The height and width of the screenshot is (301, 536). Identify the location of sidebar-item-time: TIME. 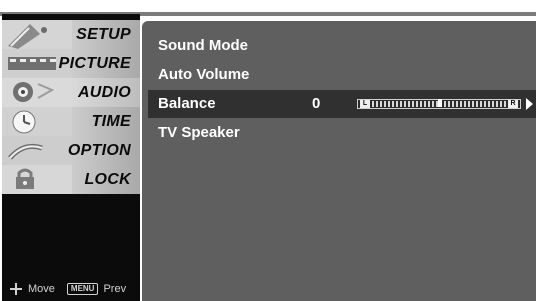
(71, 121).